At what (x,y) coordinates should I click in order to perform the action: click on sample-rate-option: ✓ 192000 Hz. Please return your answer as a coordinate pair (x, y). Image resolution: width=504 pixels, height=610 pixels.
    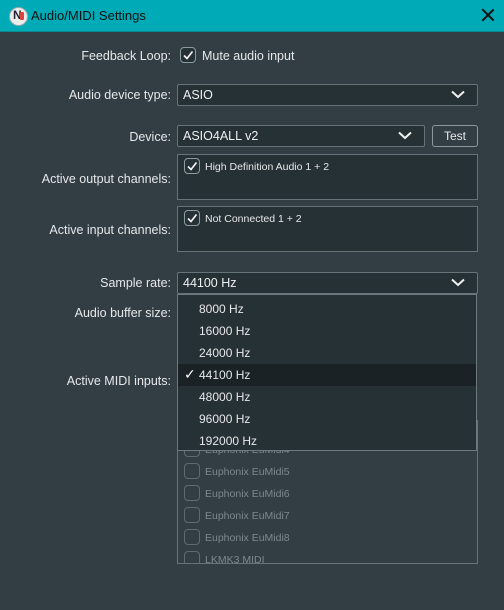
    Looking at the image, I should click on (327, 441).